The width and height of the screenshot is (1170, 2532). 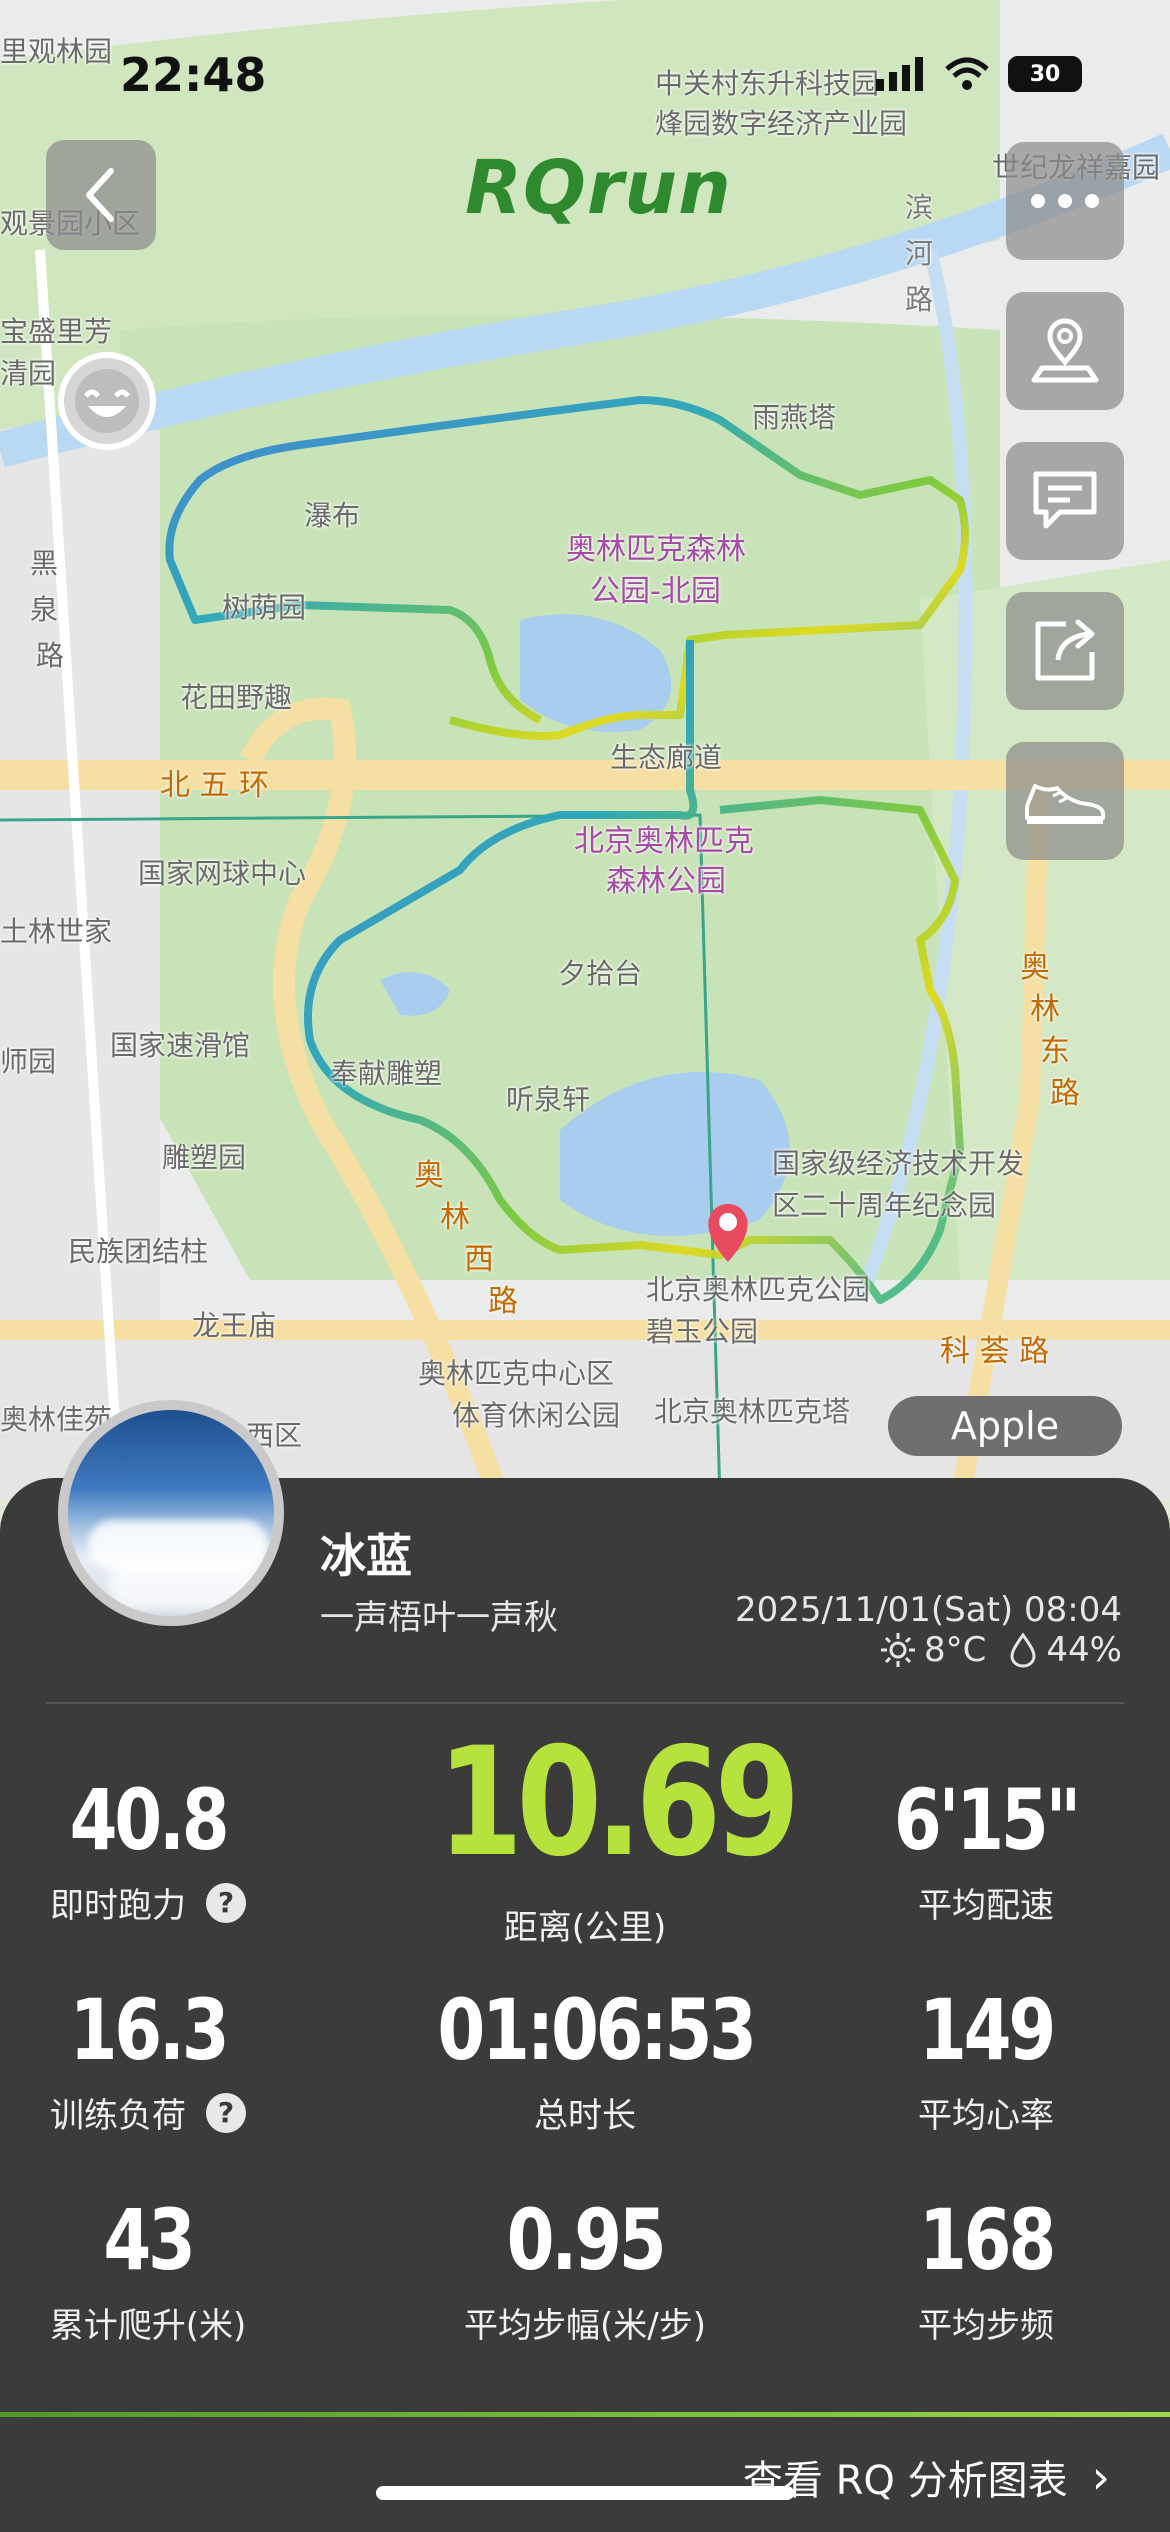 I want to click on stat-value: 0.95, so click(x=586, y=2240).